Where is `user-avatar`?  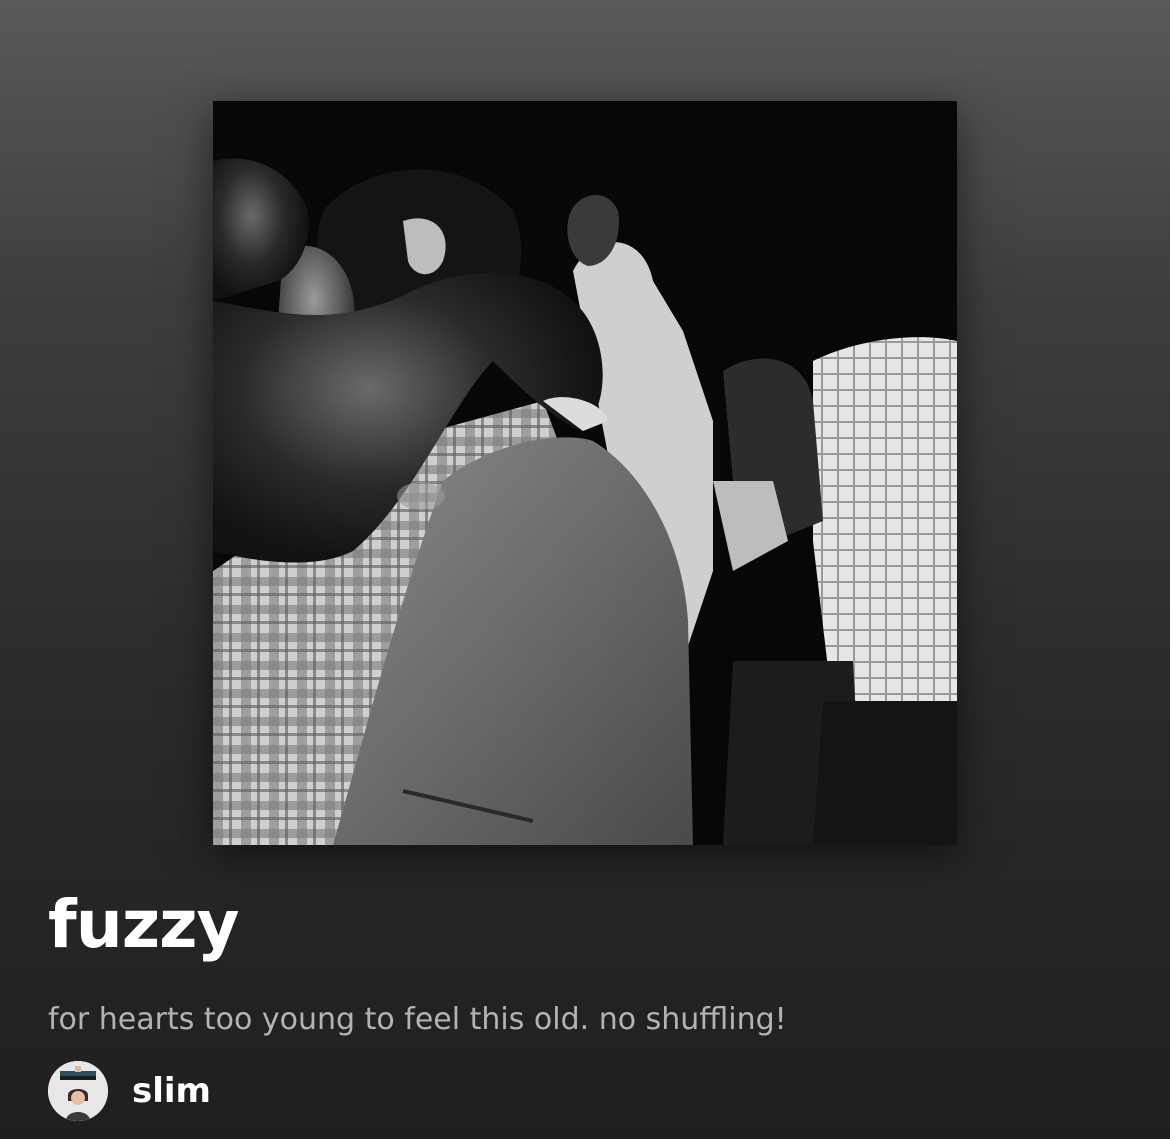
user-avatar is located at coordinates (78, 1091).